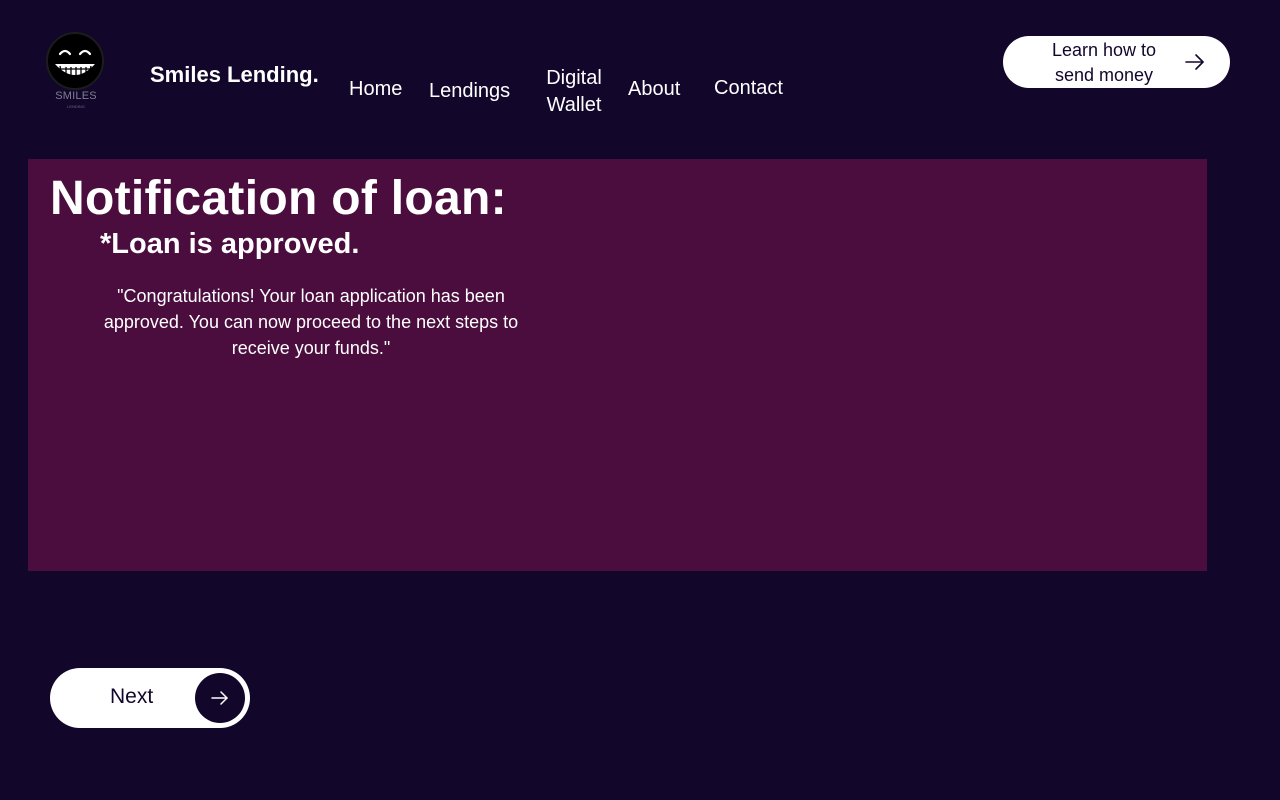 The width and height of the screenshot is (1280, 800). Describe the element at coordinates (76, 106) in the screenshot. I see `logo-subtext: LENDING` at that location.